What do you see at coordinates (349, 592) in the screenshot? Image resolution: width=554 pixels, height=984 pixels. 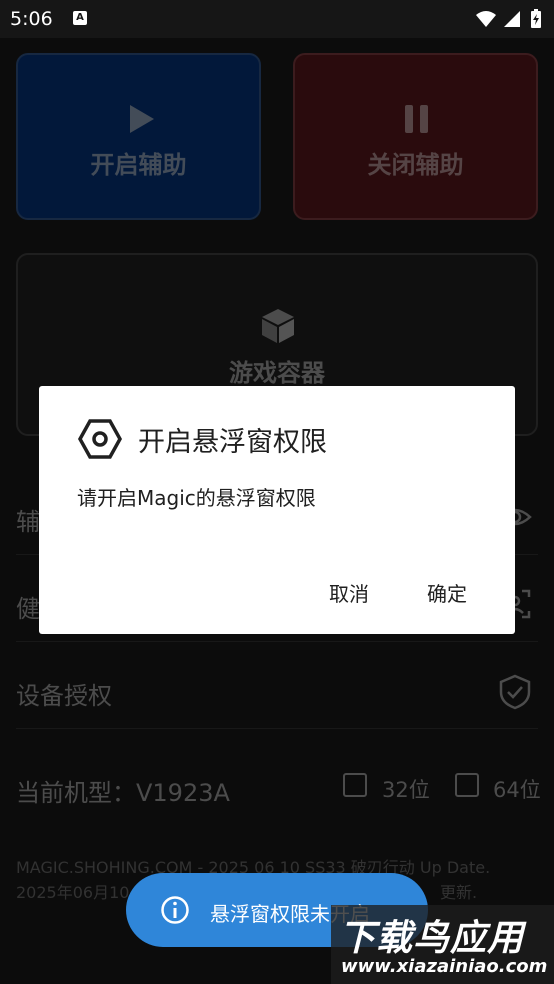 I see `cancel-button: 取消` at bounding box center [349, 592].